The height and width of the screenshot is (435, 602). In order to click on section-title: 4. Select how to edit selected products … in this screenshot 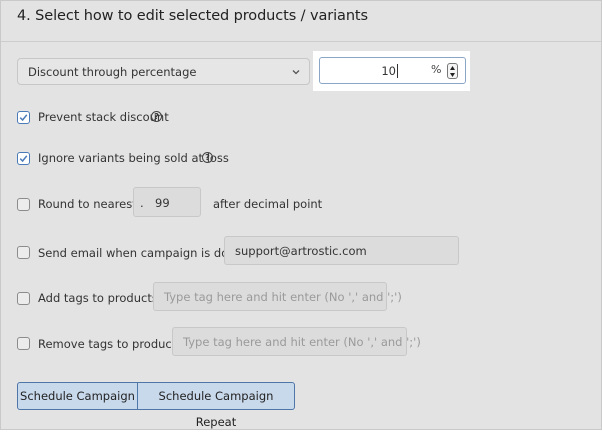, I will do `click(192, 16)`.